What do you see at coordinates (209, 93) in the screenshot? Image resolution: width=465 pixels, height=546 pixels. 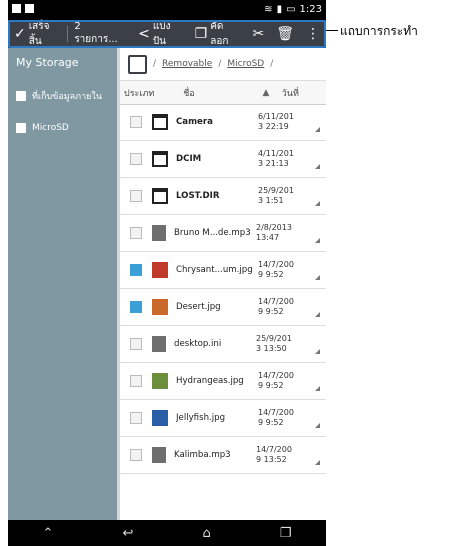 I see `column-name: ชื่อ` at bounding box center [209, 93].